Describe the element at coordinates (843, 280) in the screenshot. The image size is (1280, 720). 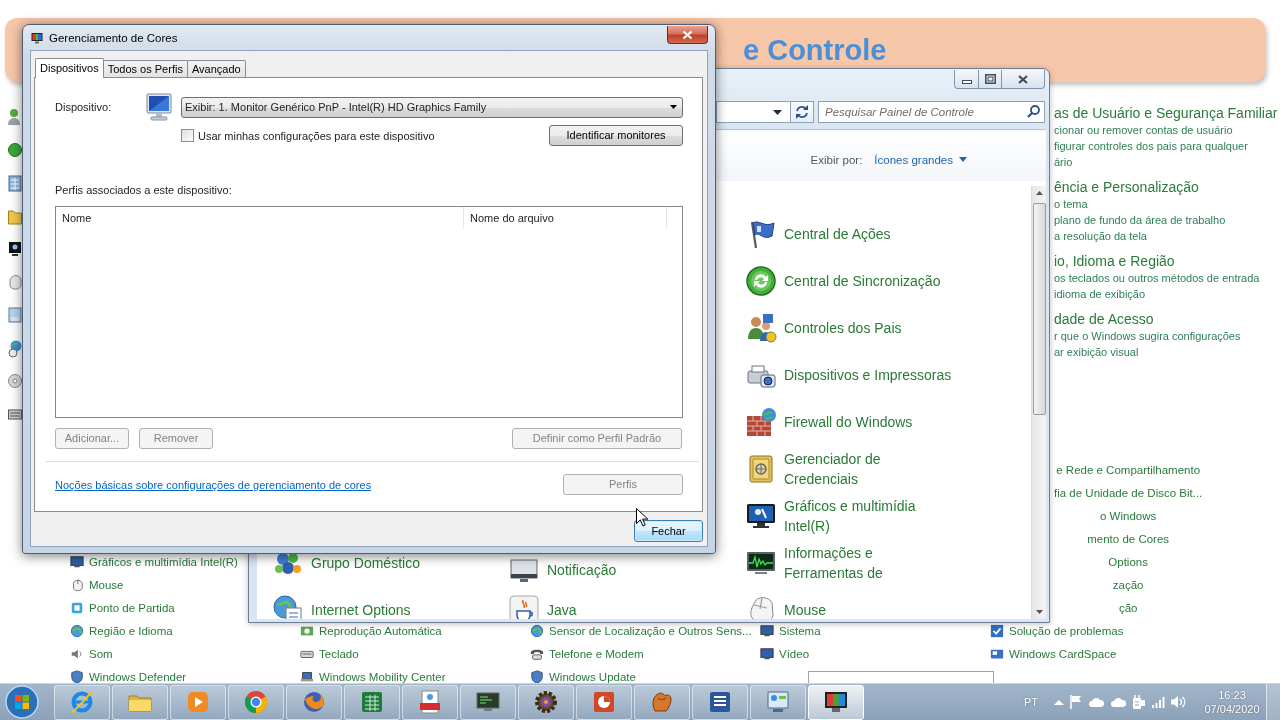
I see `control-panel-item: Central de Sincronização` at that location.